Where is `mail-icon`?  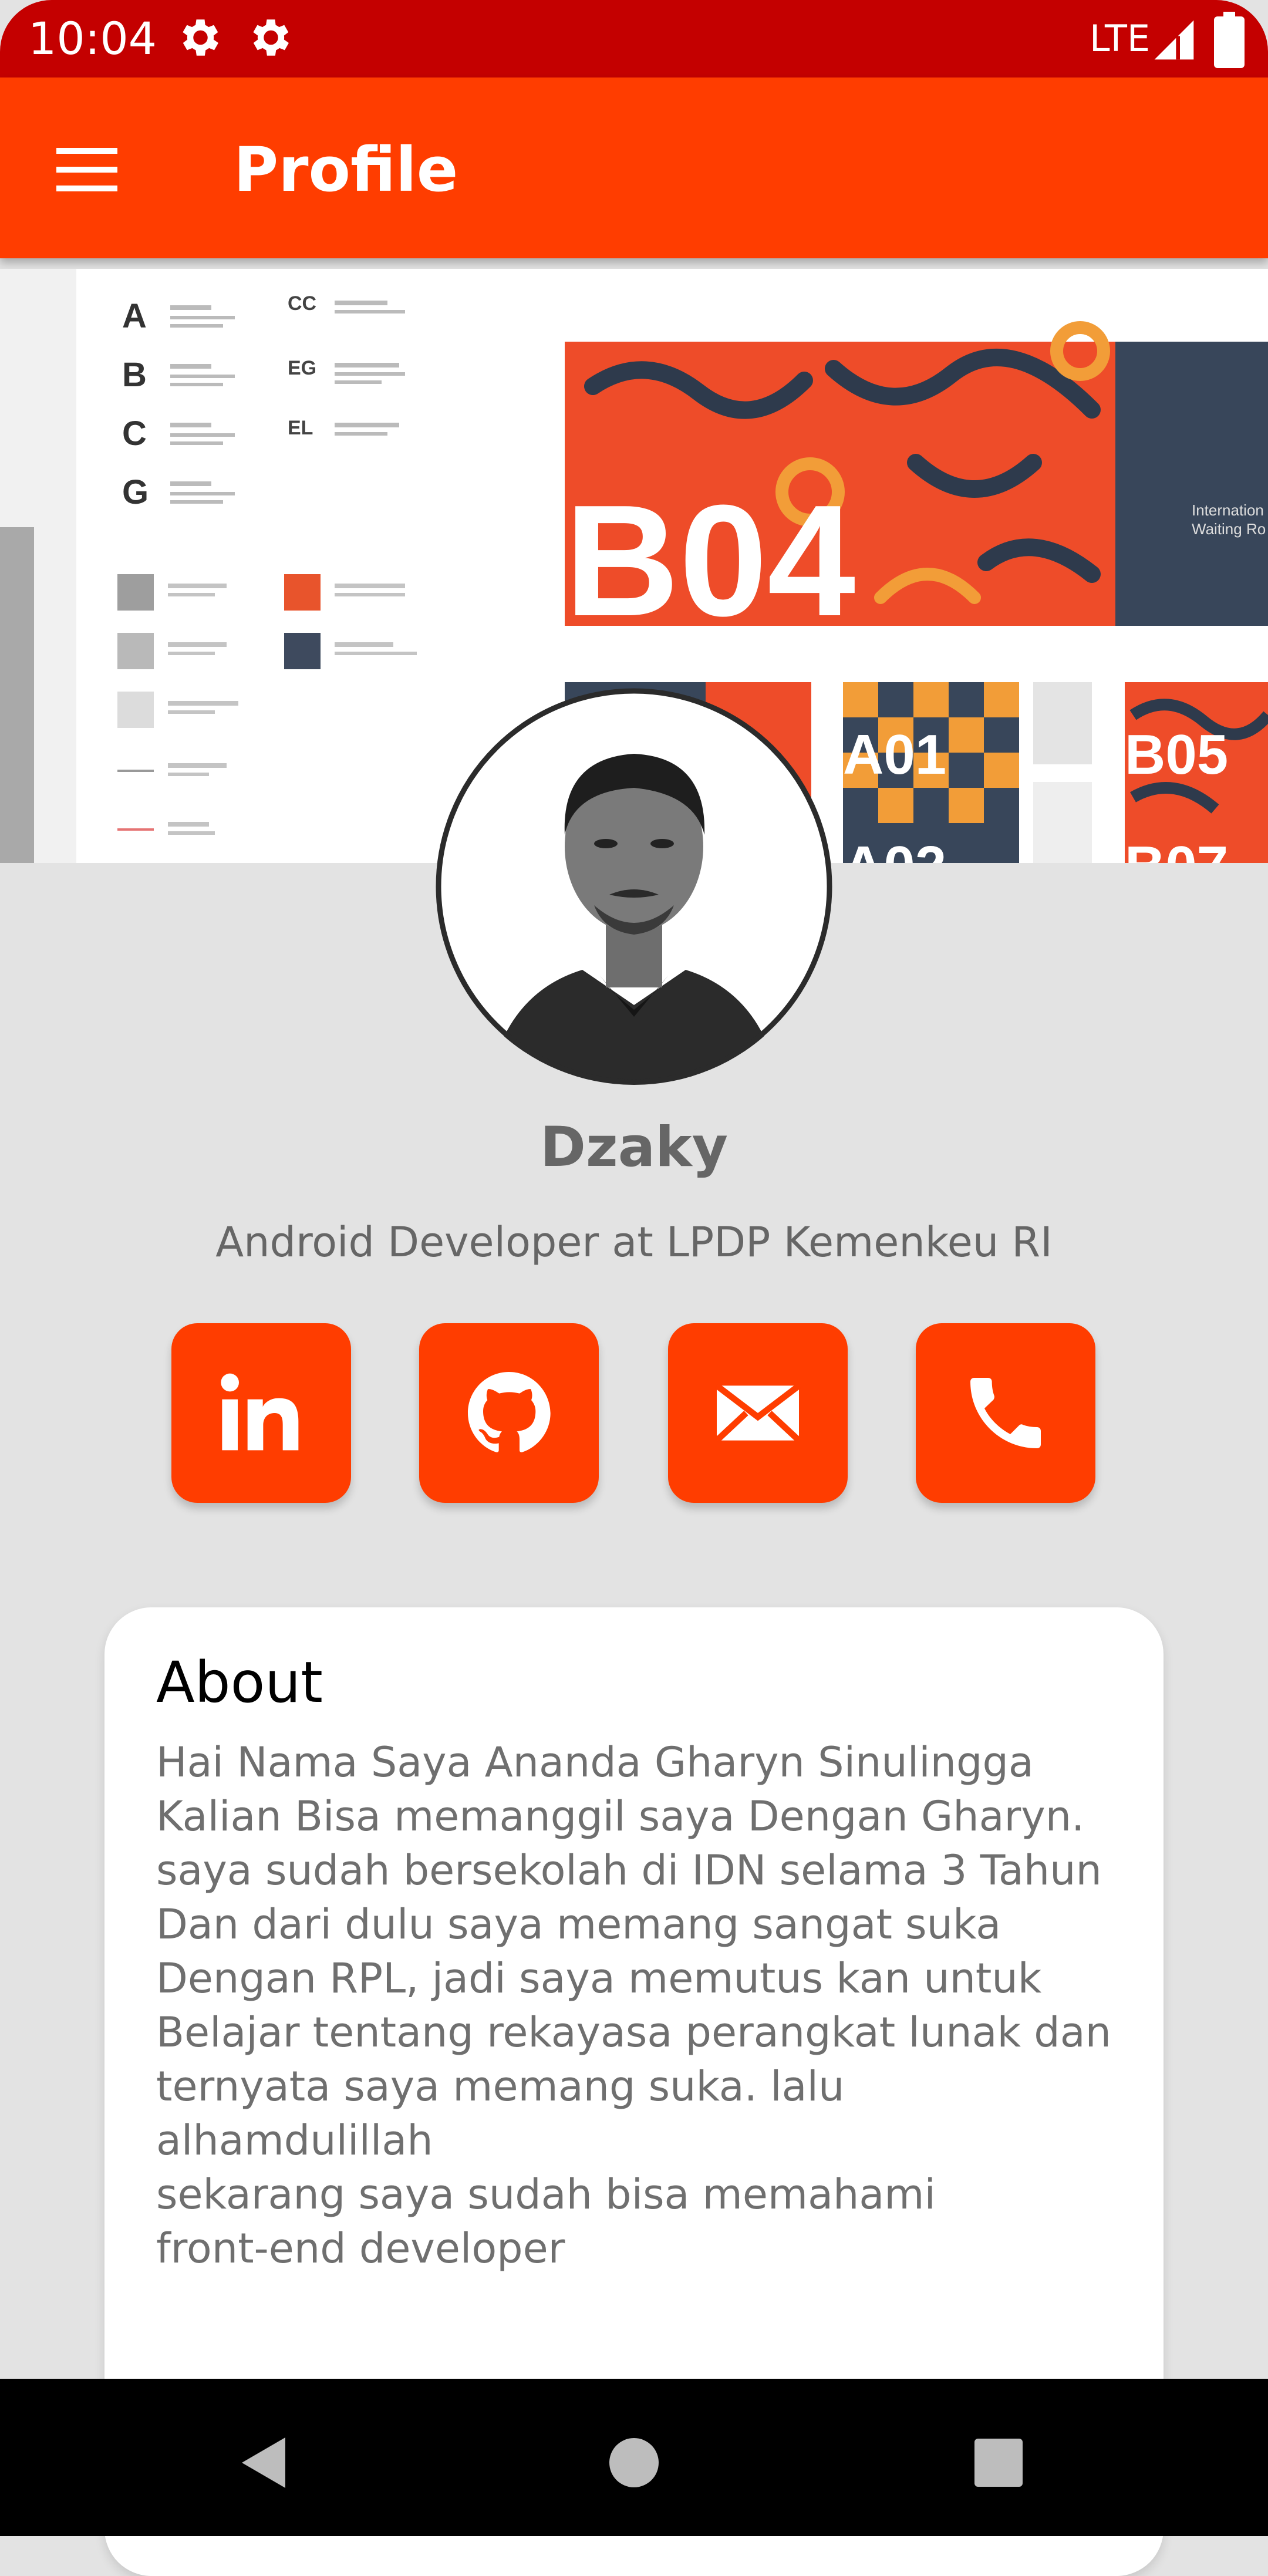
mail-icon is located at coordinates (757, 1413).